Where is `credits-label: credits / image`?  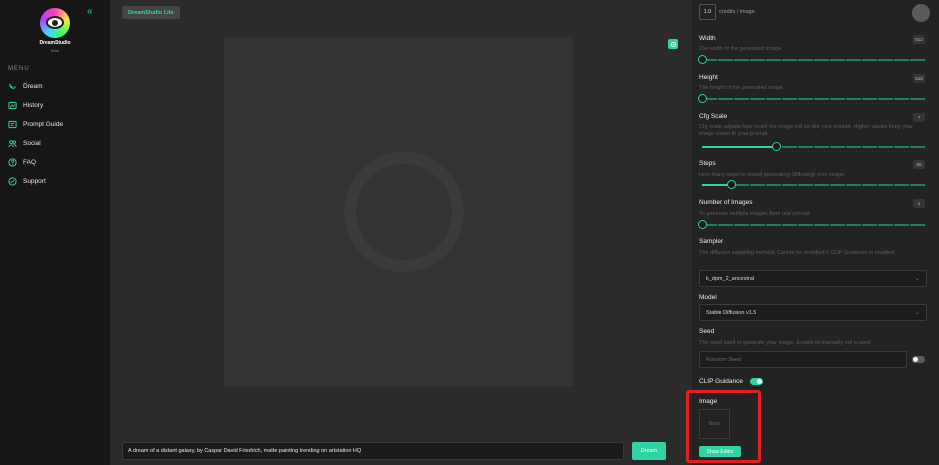
credits-label: credits / image is located at coordinates (737, 12).